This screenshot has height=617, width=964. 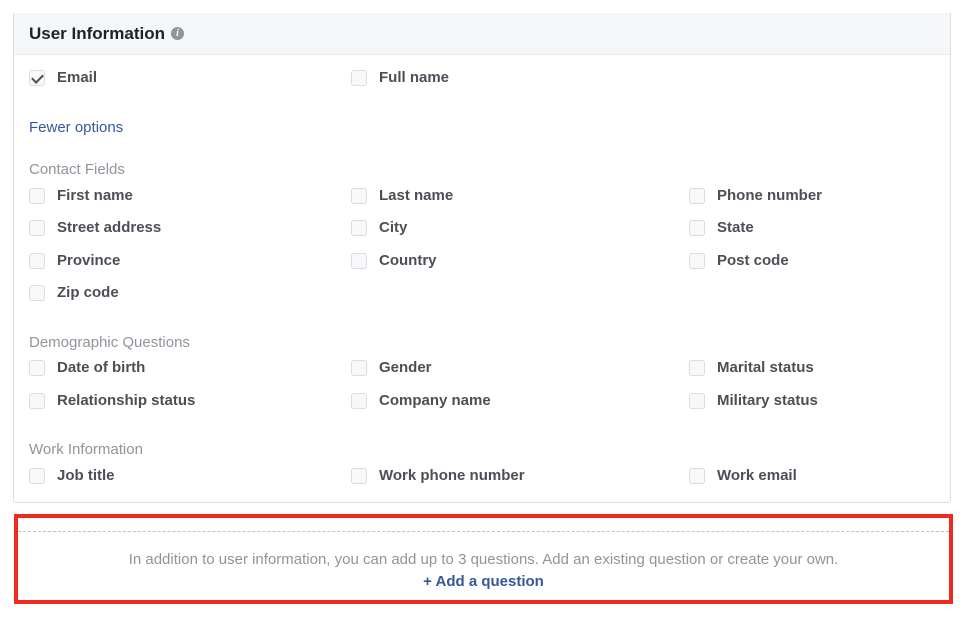 I want to click on checkbox-label: Post code, so click(x=753, y=260).